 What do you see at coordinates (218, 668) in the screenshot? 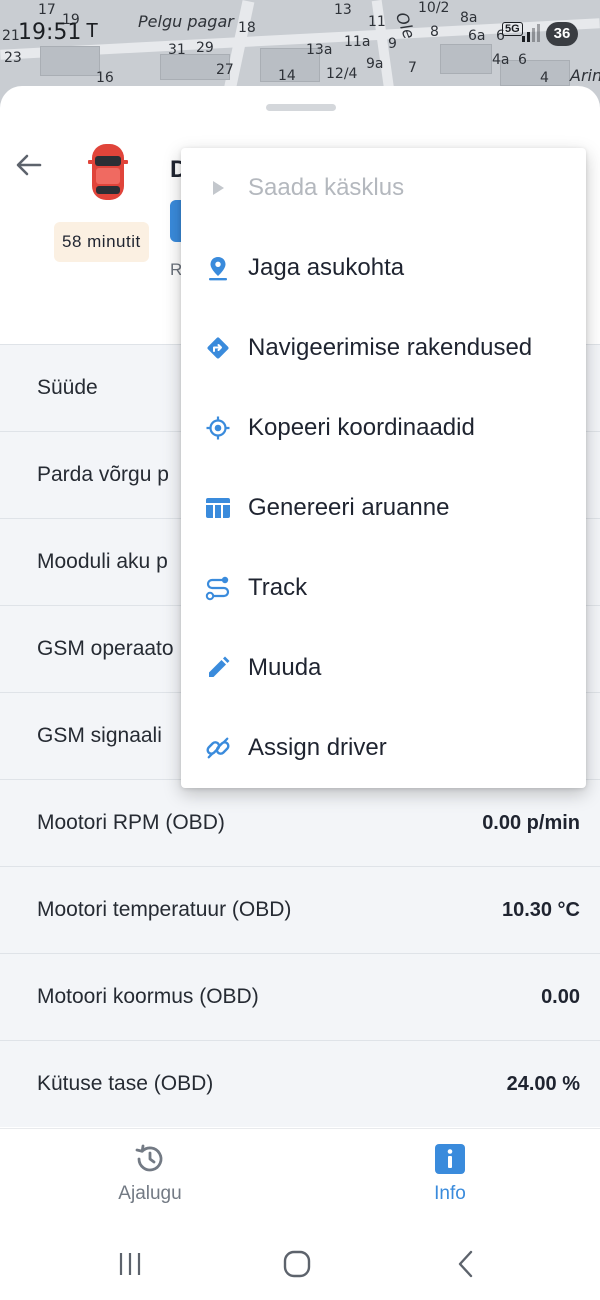
I see `pencil-icon` at bounding box center [218, 668].